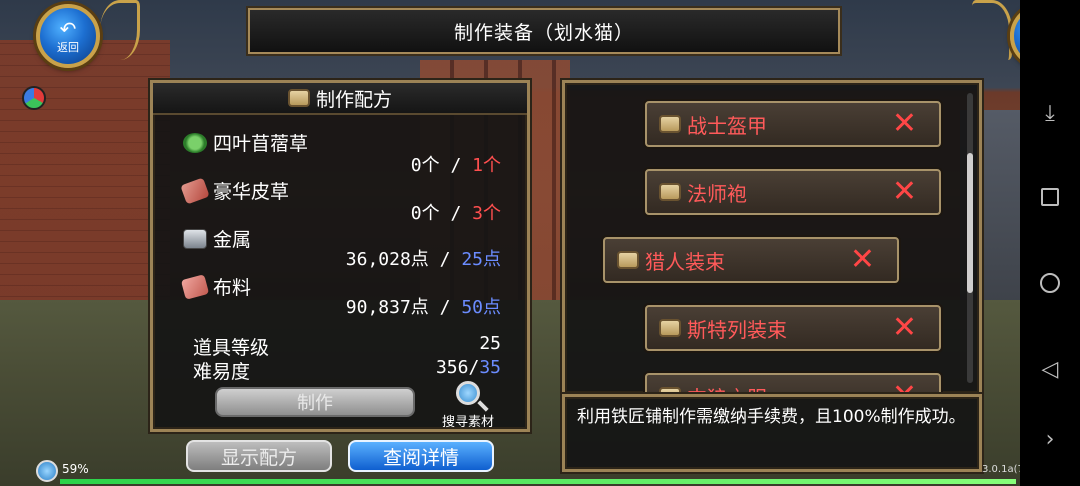 Image resolution: width=1080 pixels, height=486 pixels. I want to click on difficulty-have: 356, so click(452, 367).